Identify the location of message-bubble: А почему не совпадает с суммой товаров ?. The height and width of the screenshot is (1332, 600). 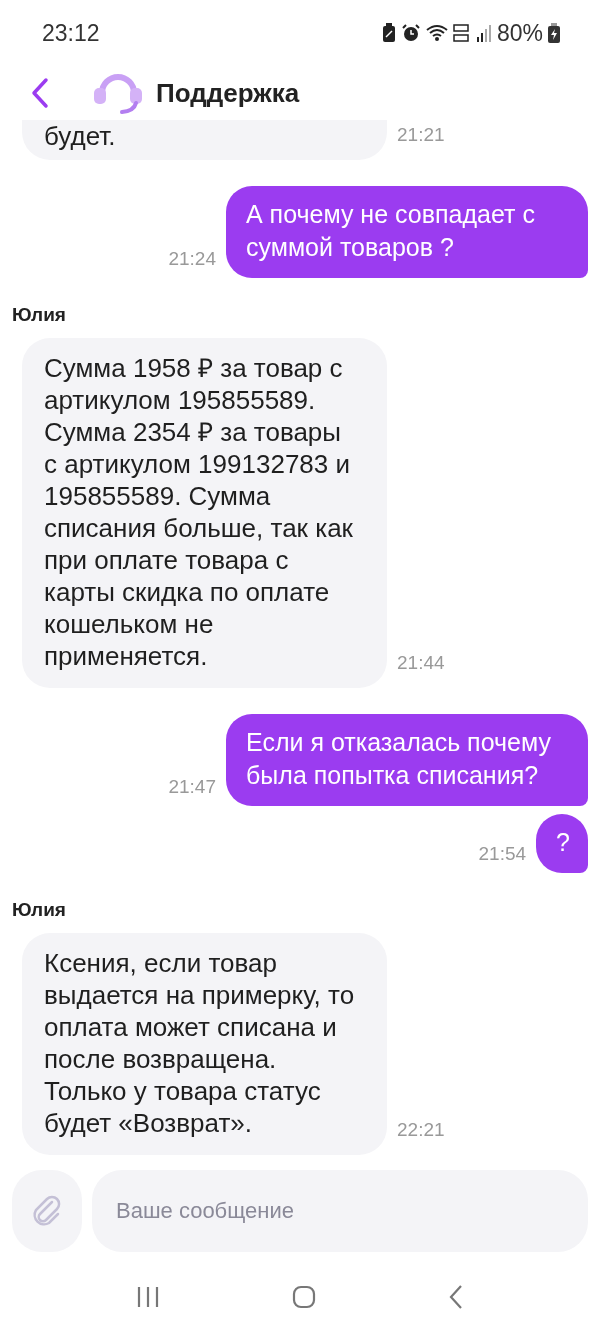
(407, 232).